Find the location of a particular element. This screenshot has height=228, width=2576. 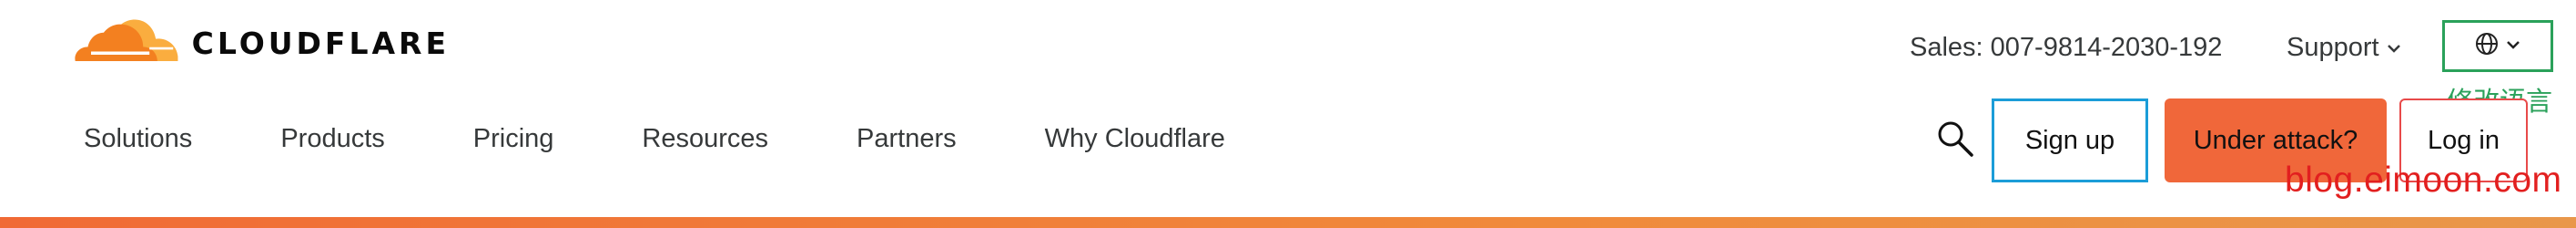

nav-item-solutions: Solutions is located at coordinates (138, 139).